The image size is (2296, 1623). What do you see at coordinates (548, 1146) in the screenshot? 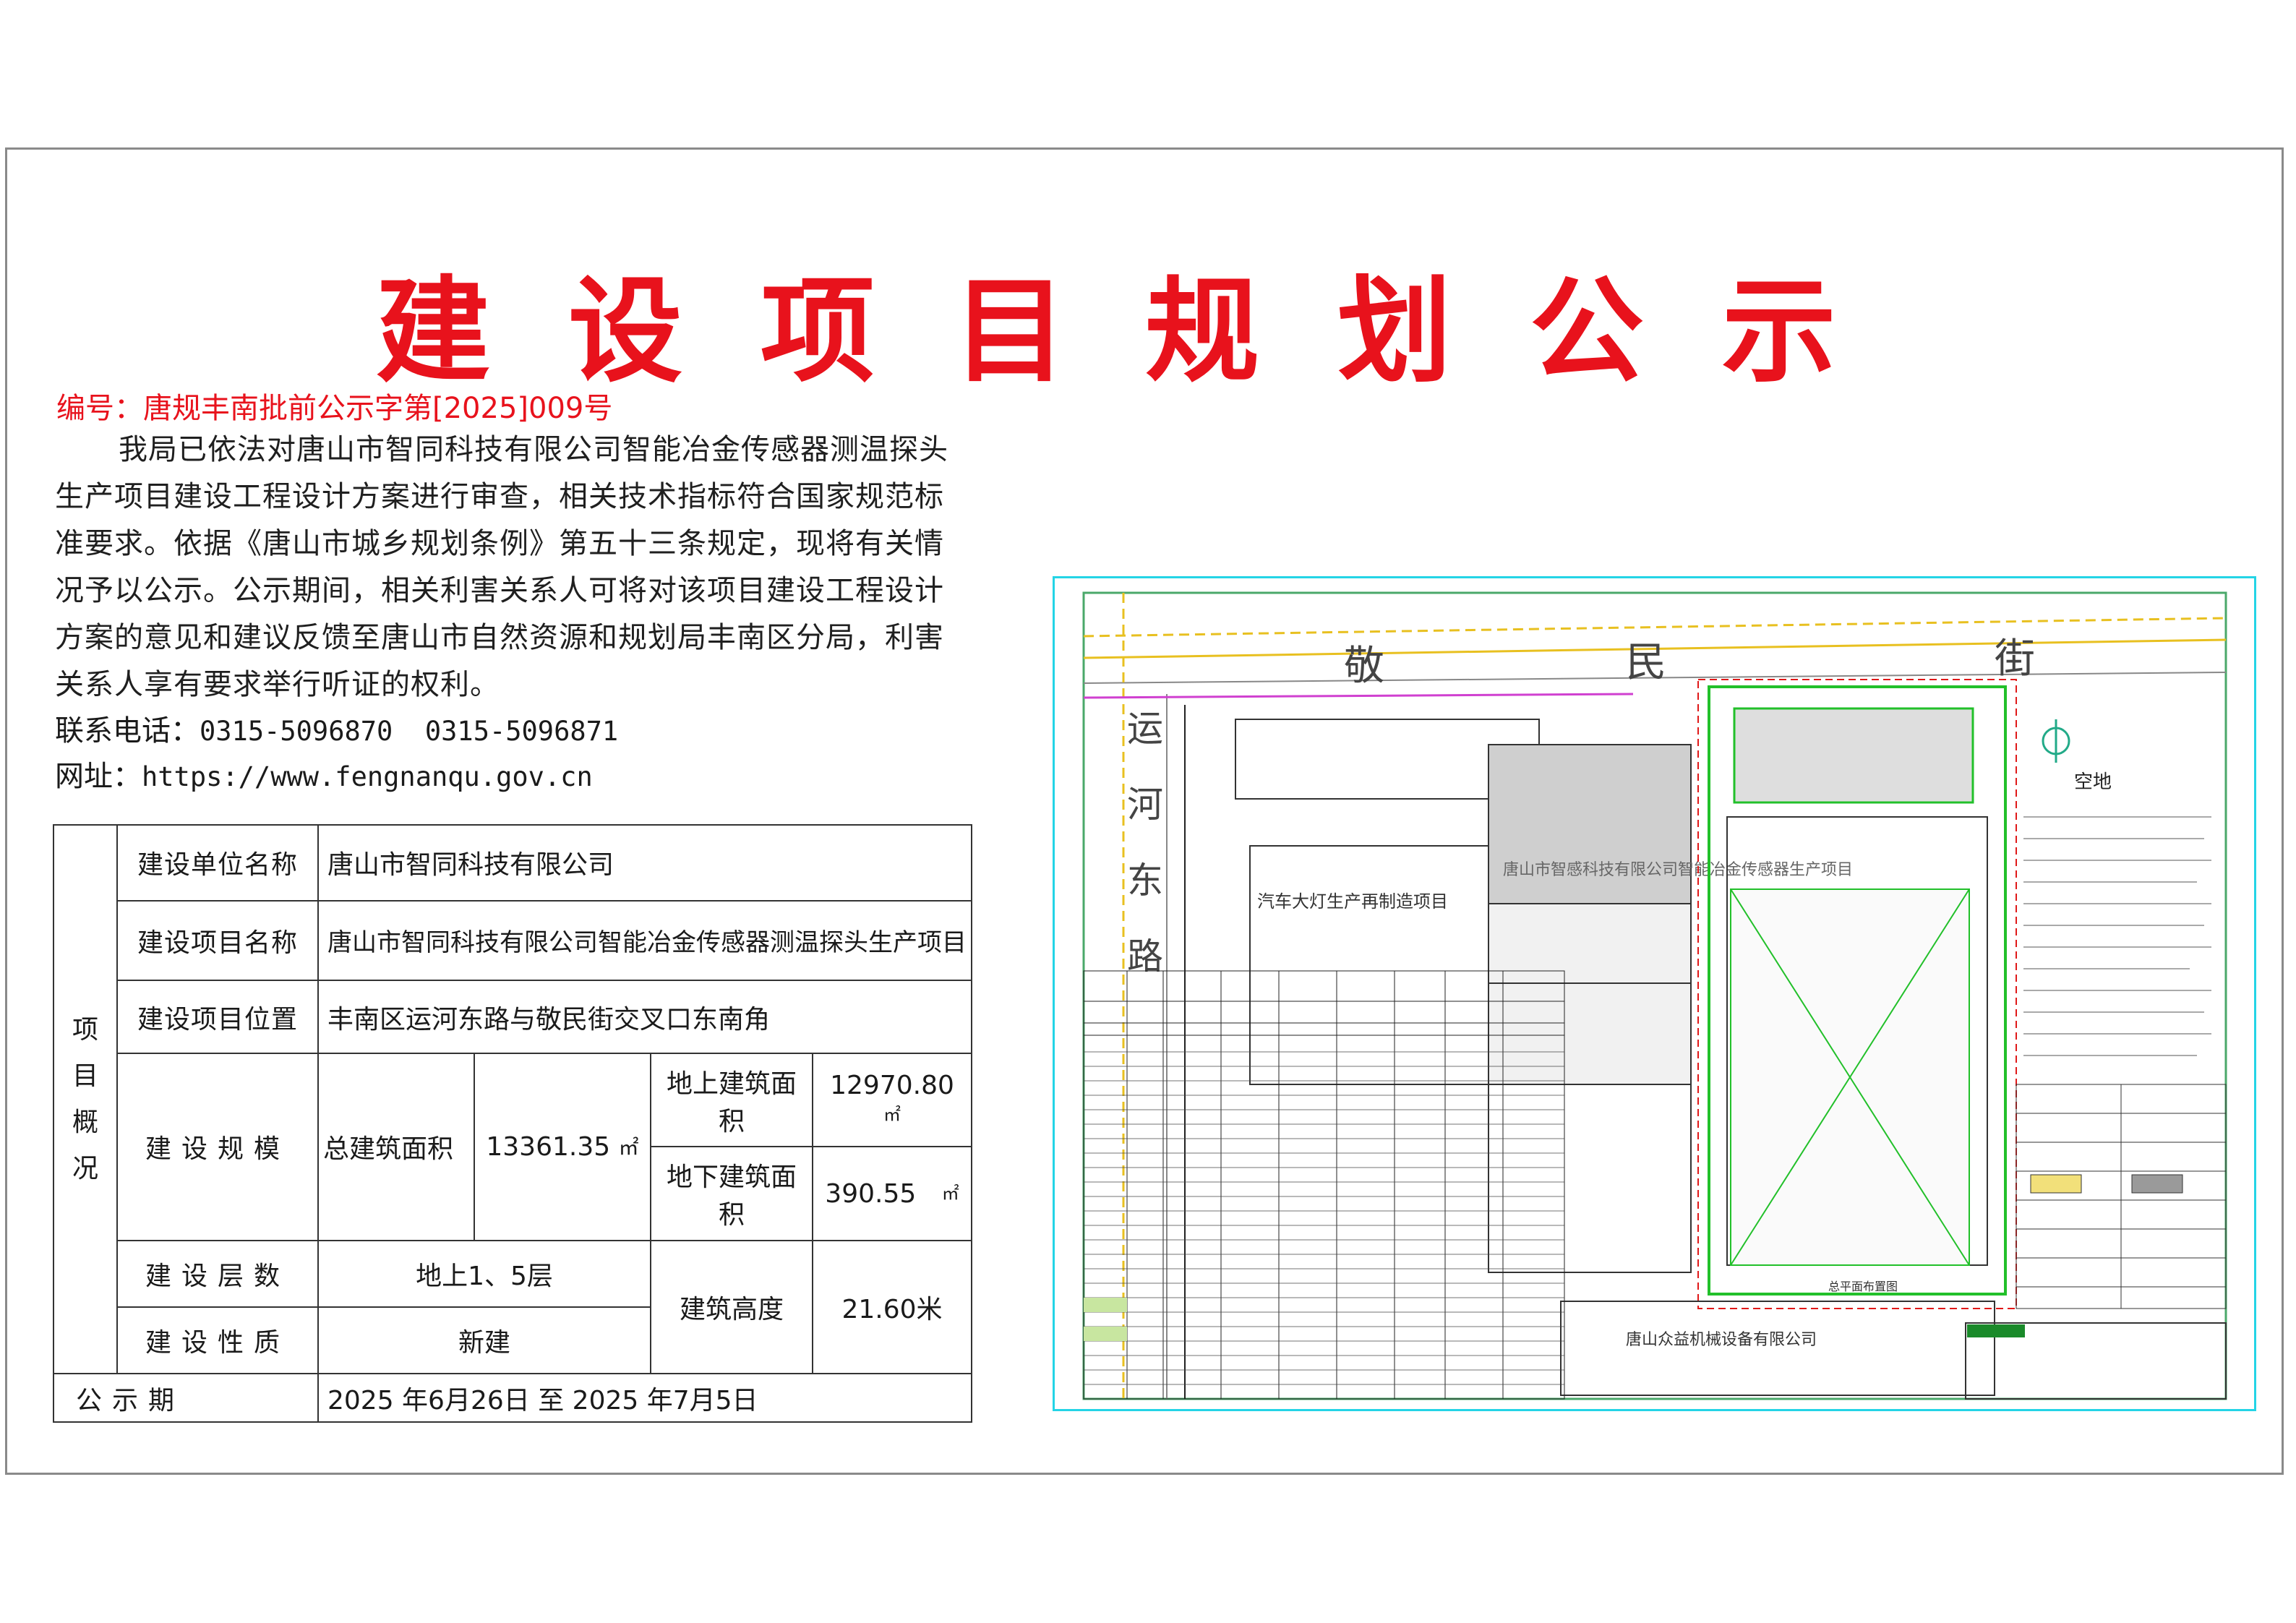
I see `total-area-value: 13361.35` at bounding box center [548, 1146].